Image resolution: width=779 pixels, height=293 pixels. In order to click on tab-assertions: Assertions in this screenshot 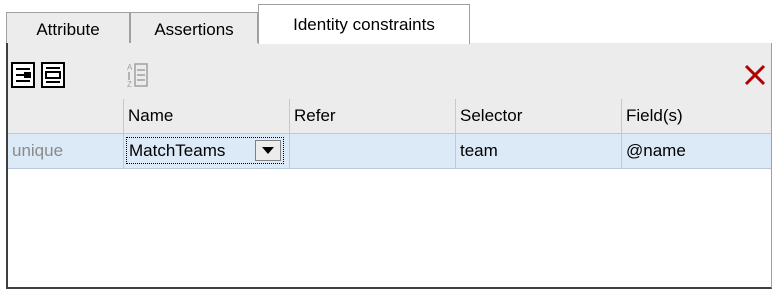, I will do `click(194, 29)`.